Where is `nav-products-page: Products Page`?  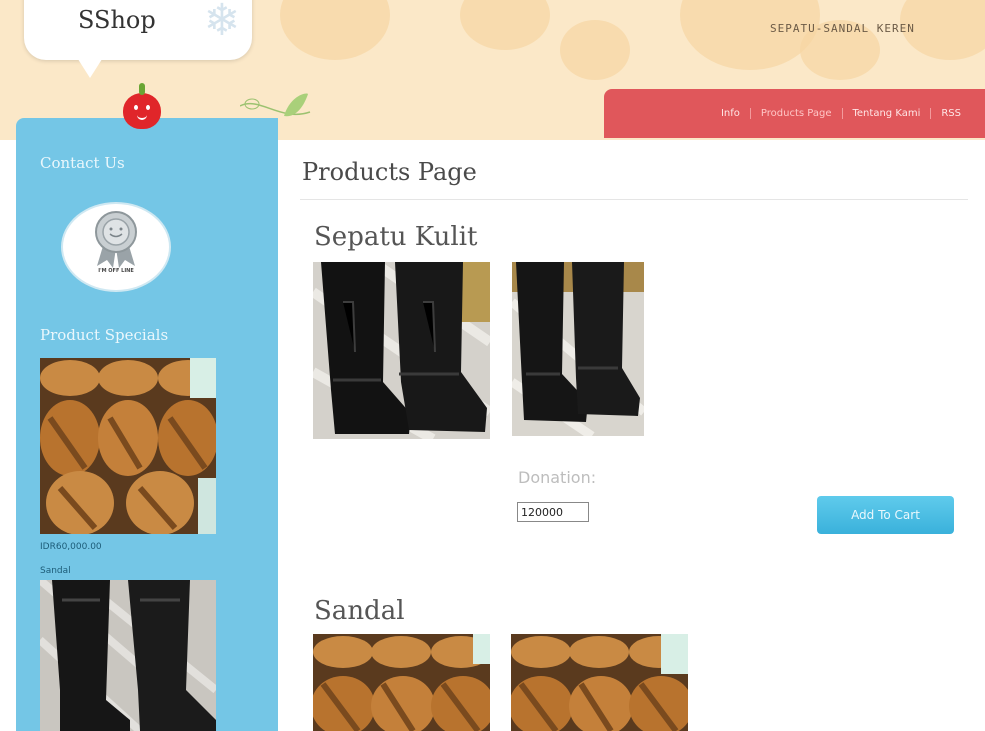 nav-products-page: Products Page is located at coordinates (795, 113).